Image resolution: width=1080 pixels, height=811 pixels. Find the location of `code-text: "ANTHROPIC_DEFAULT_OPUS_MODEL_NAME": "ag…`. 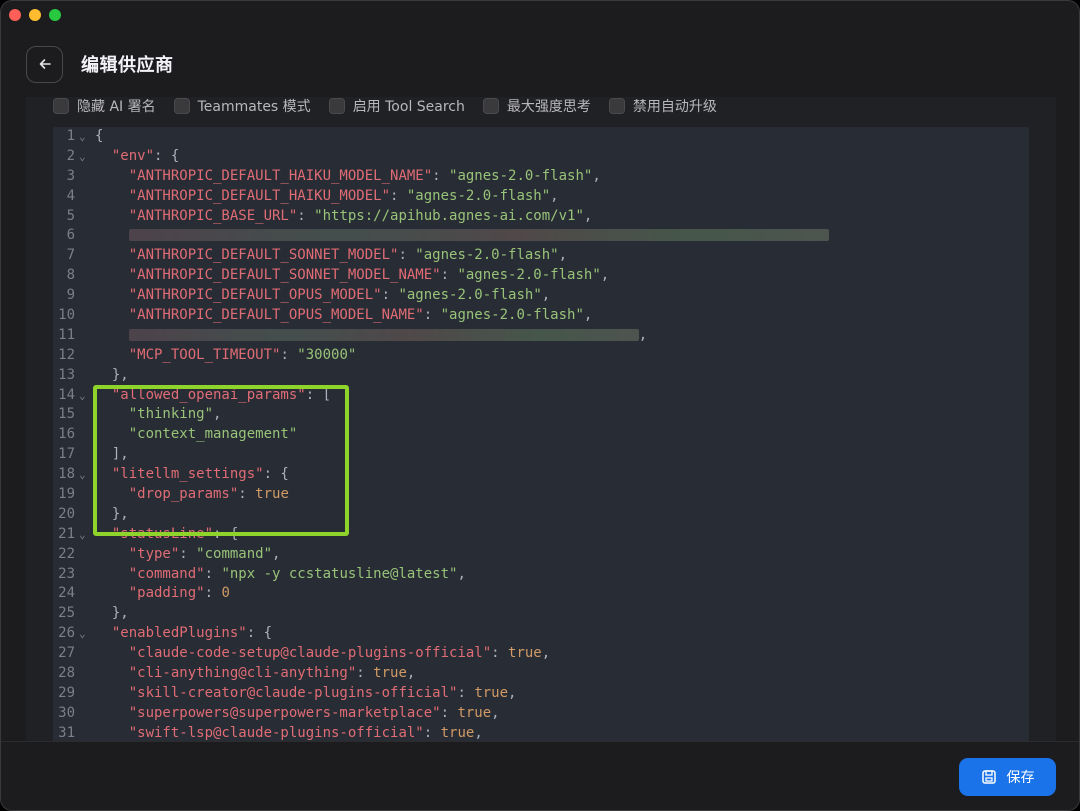

code-text: "ANTHROPIC_DEFAULT_OPUS_MODEL_NAME": "ag… is located at coordinates (344, 316).